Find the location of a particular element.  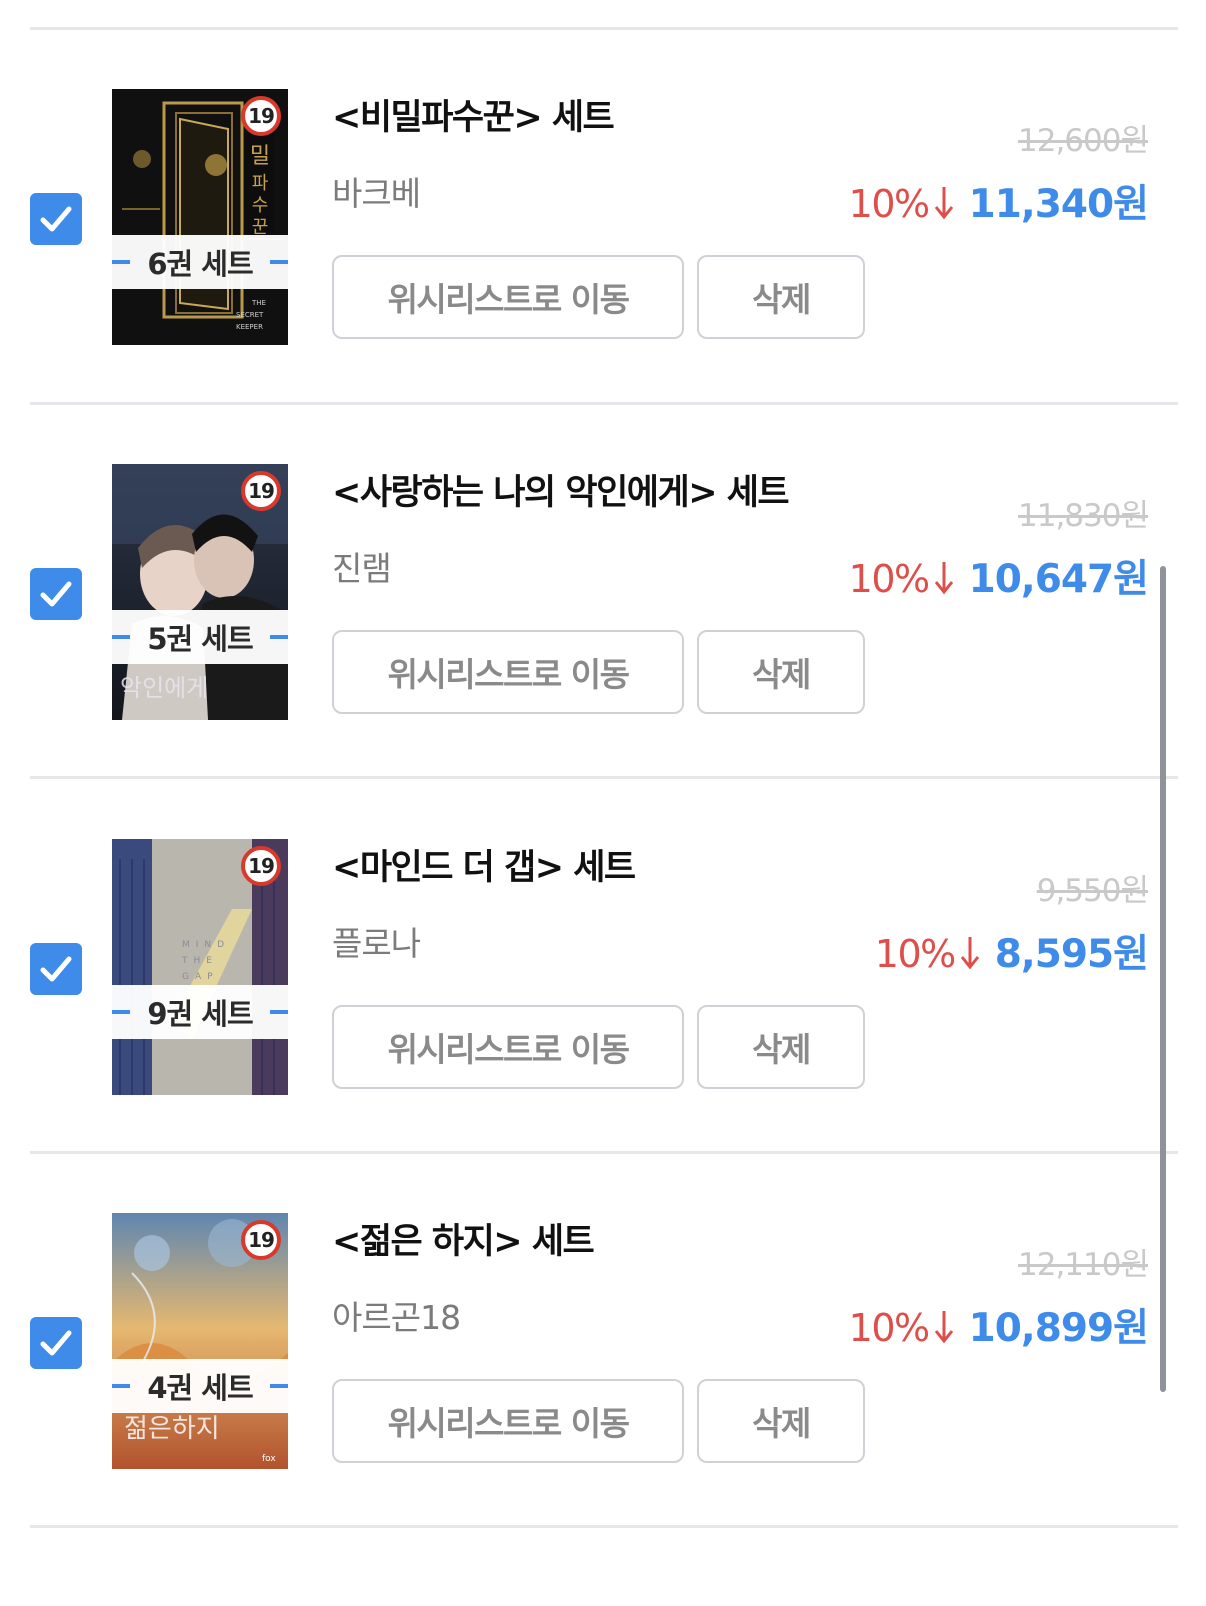

svg-text: MIND is located at coordinates (206, 945).